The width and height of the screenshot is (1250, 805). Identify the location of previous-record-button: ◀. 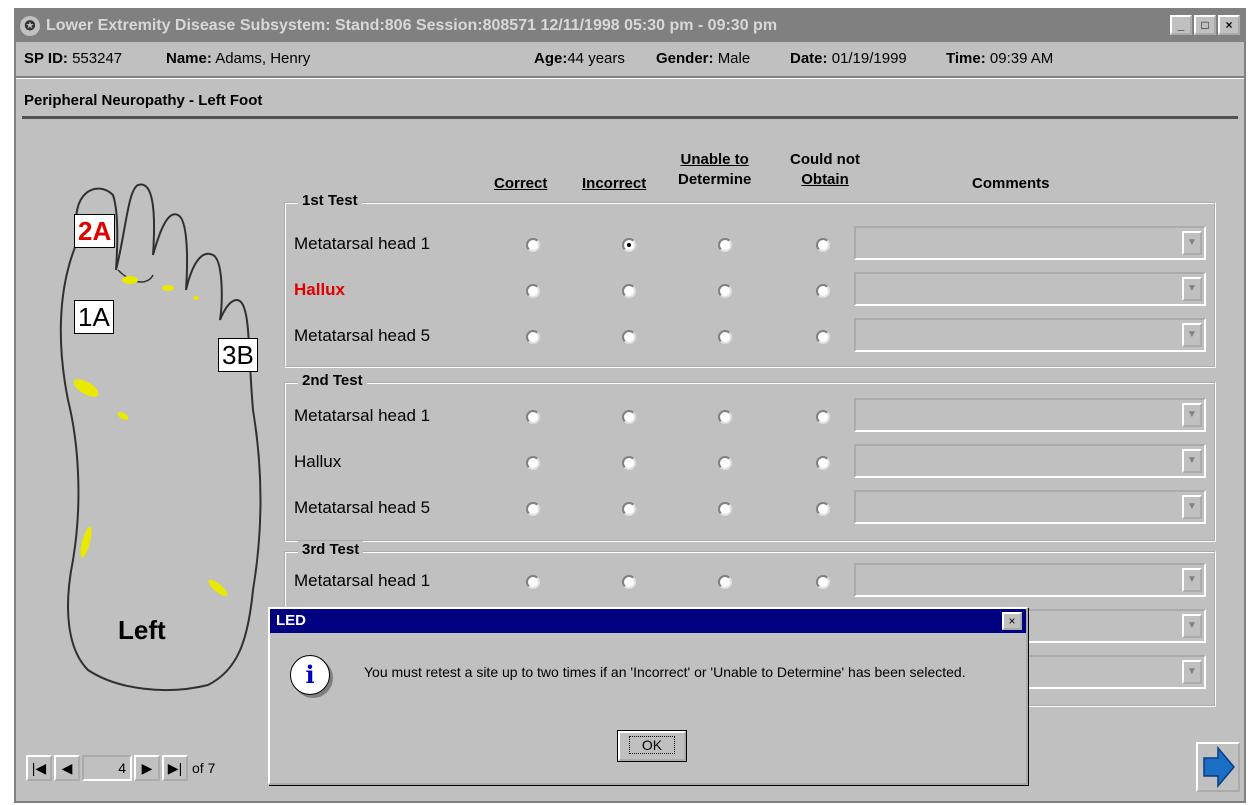
(67, 768).